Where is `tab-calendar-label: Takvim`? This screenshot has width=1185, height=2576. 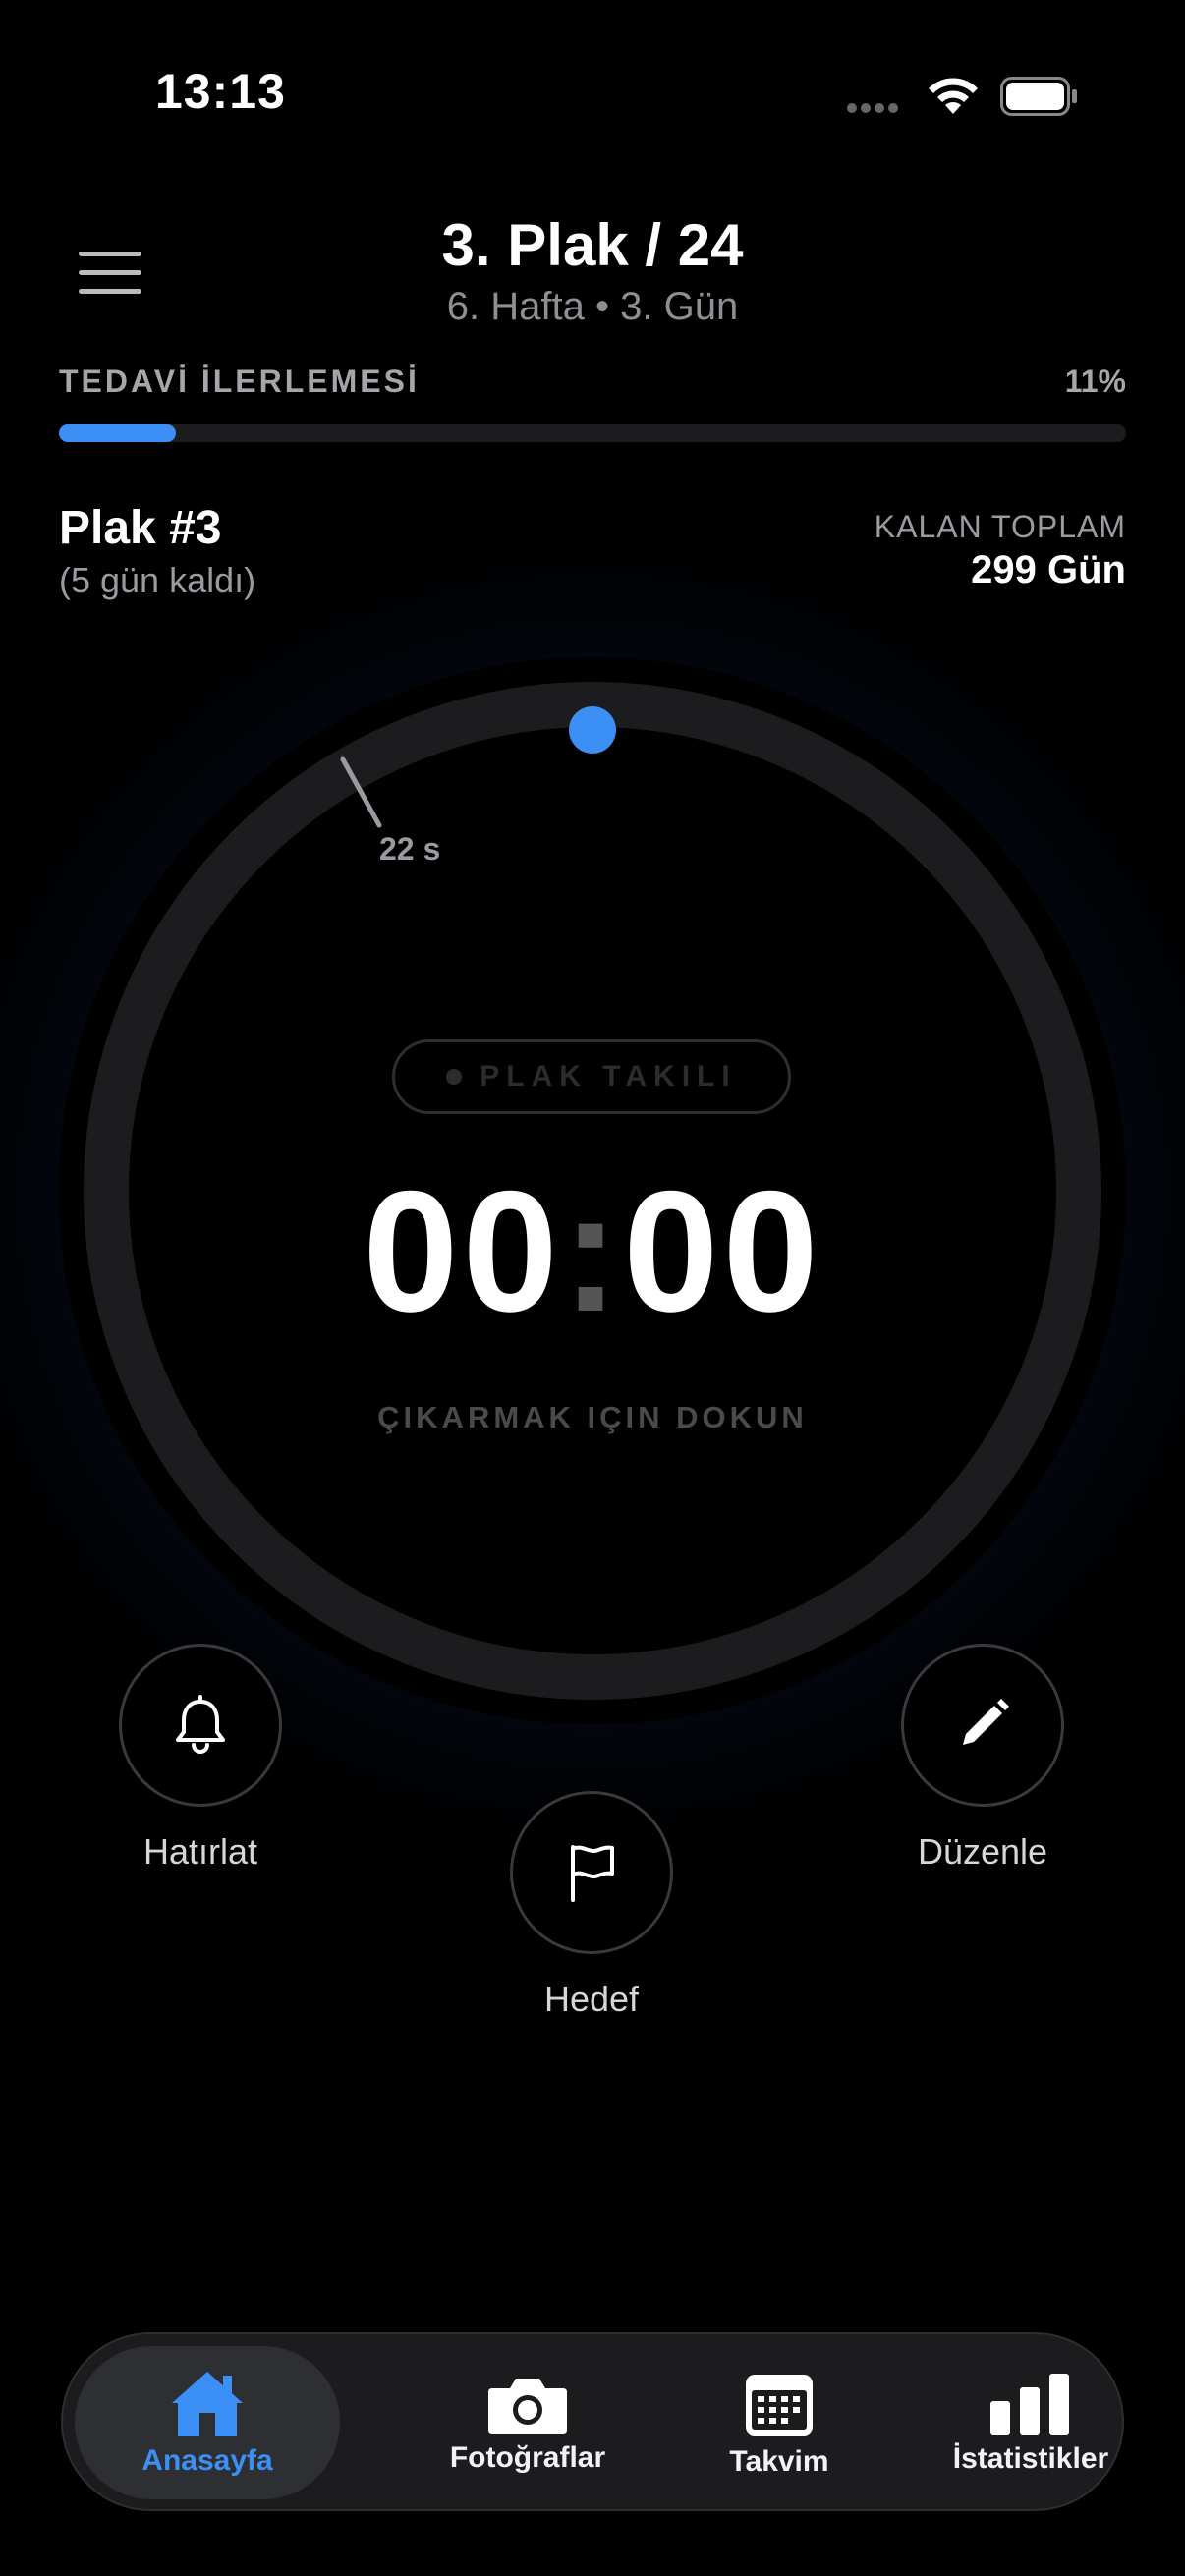
tab-calendar-label: Takvim is located at coordinates (779, 2461).